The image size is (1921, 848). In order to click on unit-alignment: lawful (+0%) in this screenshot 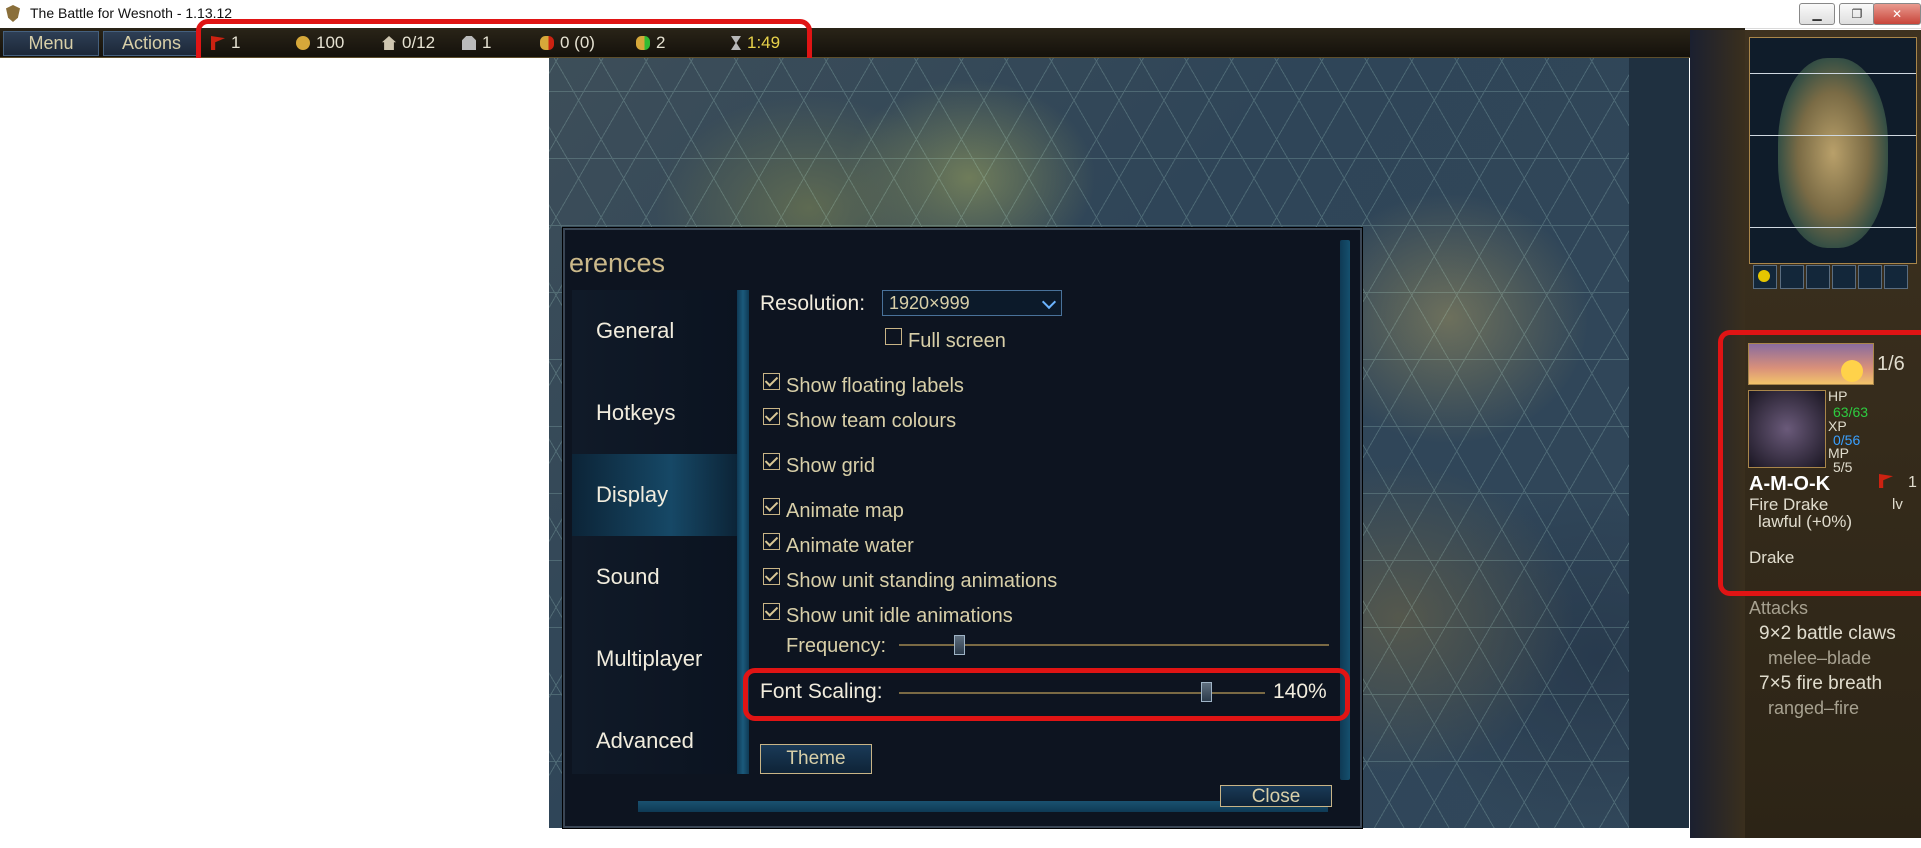, I will do `click(1805, 521)`.